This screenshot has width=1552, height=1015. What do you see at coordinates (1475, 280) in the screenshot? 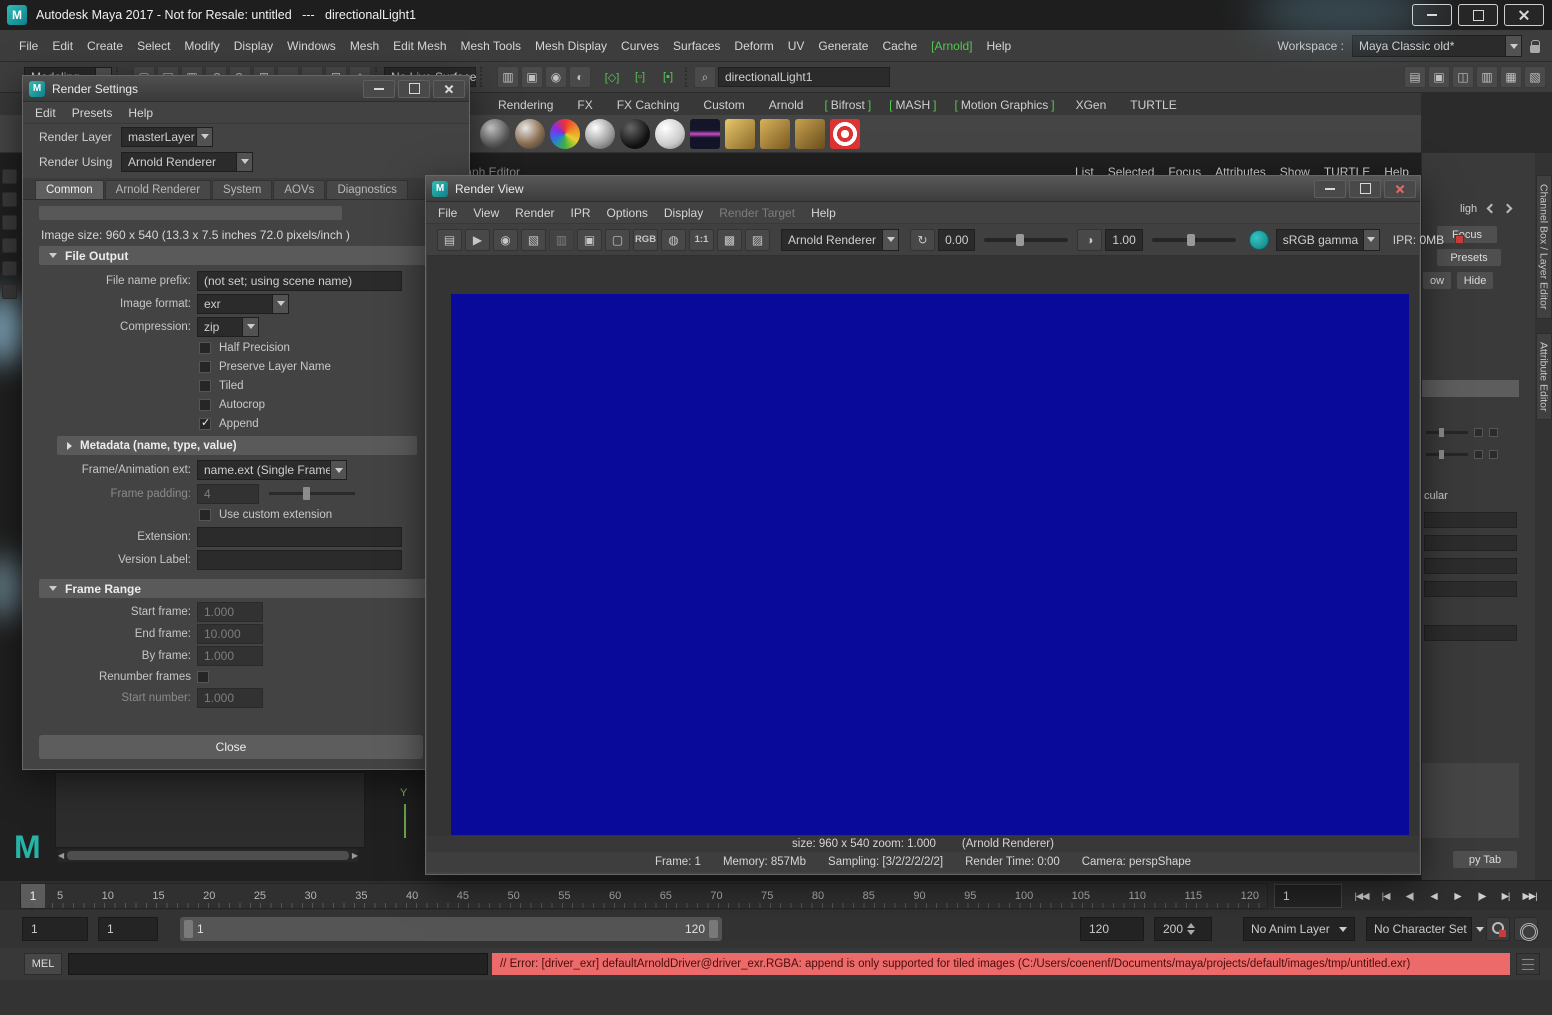
I see `hide-button: Hide` at bounding box center [1475, 280].